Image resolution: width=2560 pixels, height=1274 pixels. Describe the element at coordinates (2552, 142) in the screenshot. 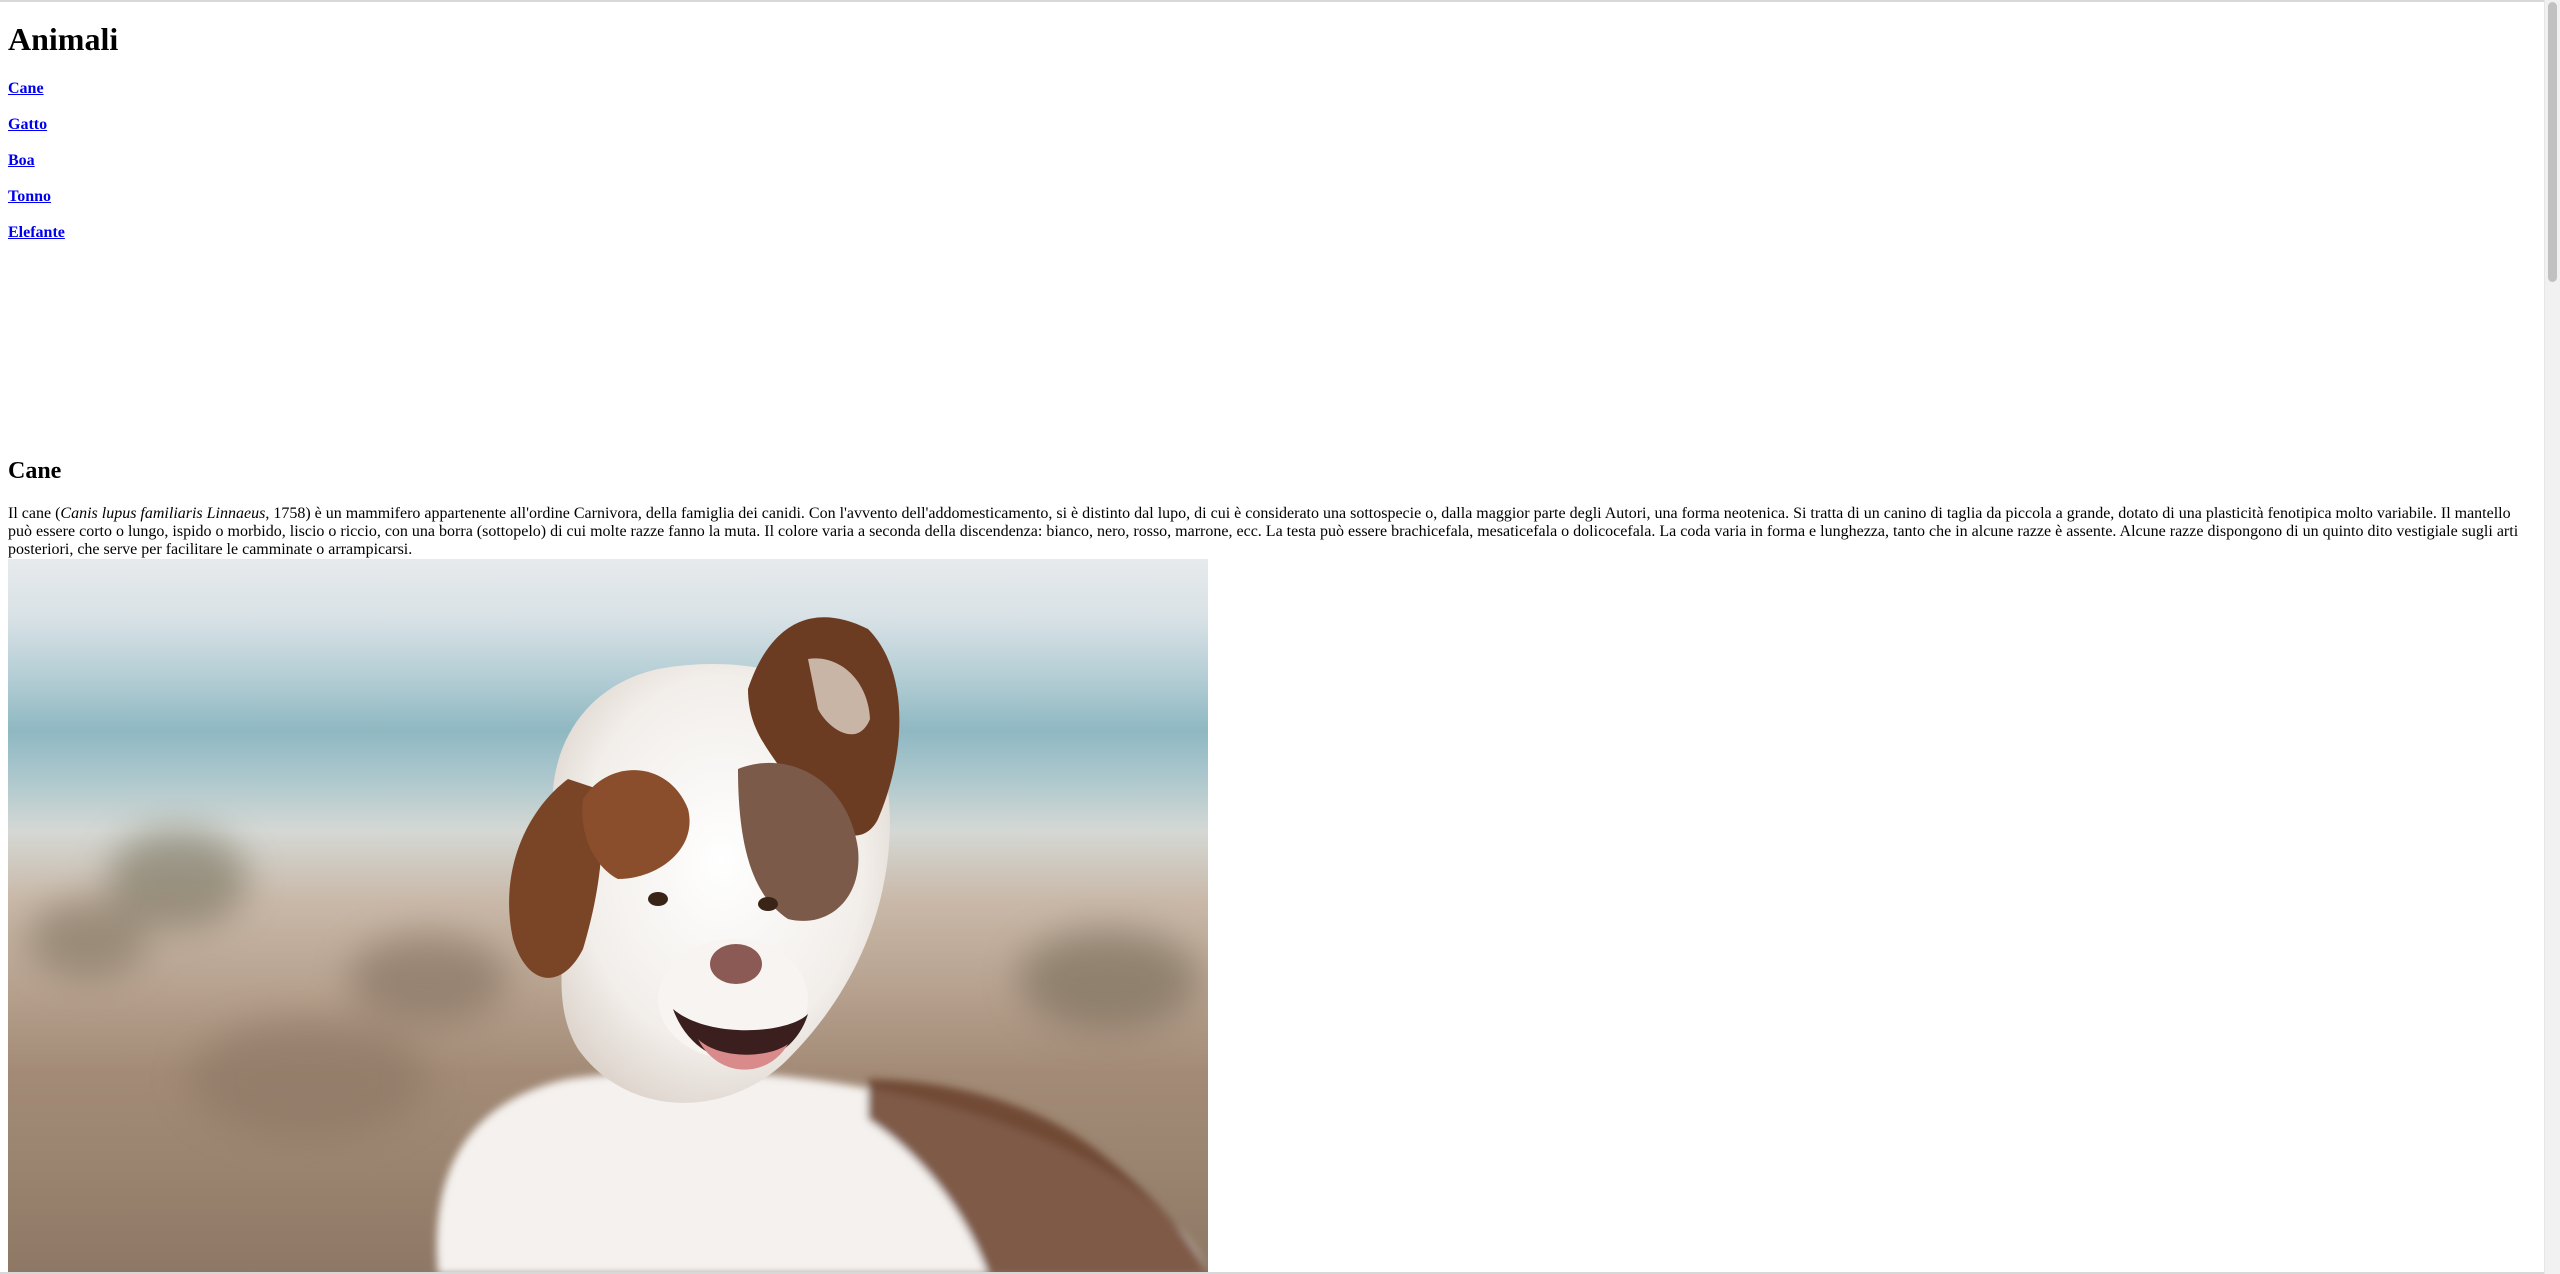

I see `scrollbar-thumb` at that location.